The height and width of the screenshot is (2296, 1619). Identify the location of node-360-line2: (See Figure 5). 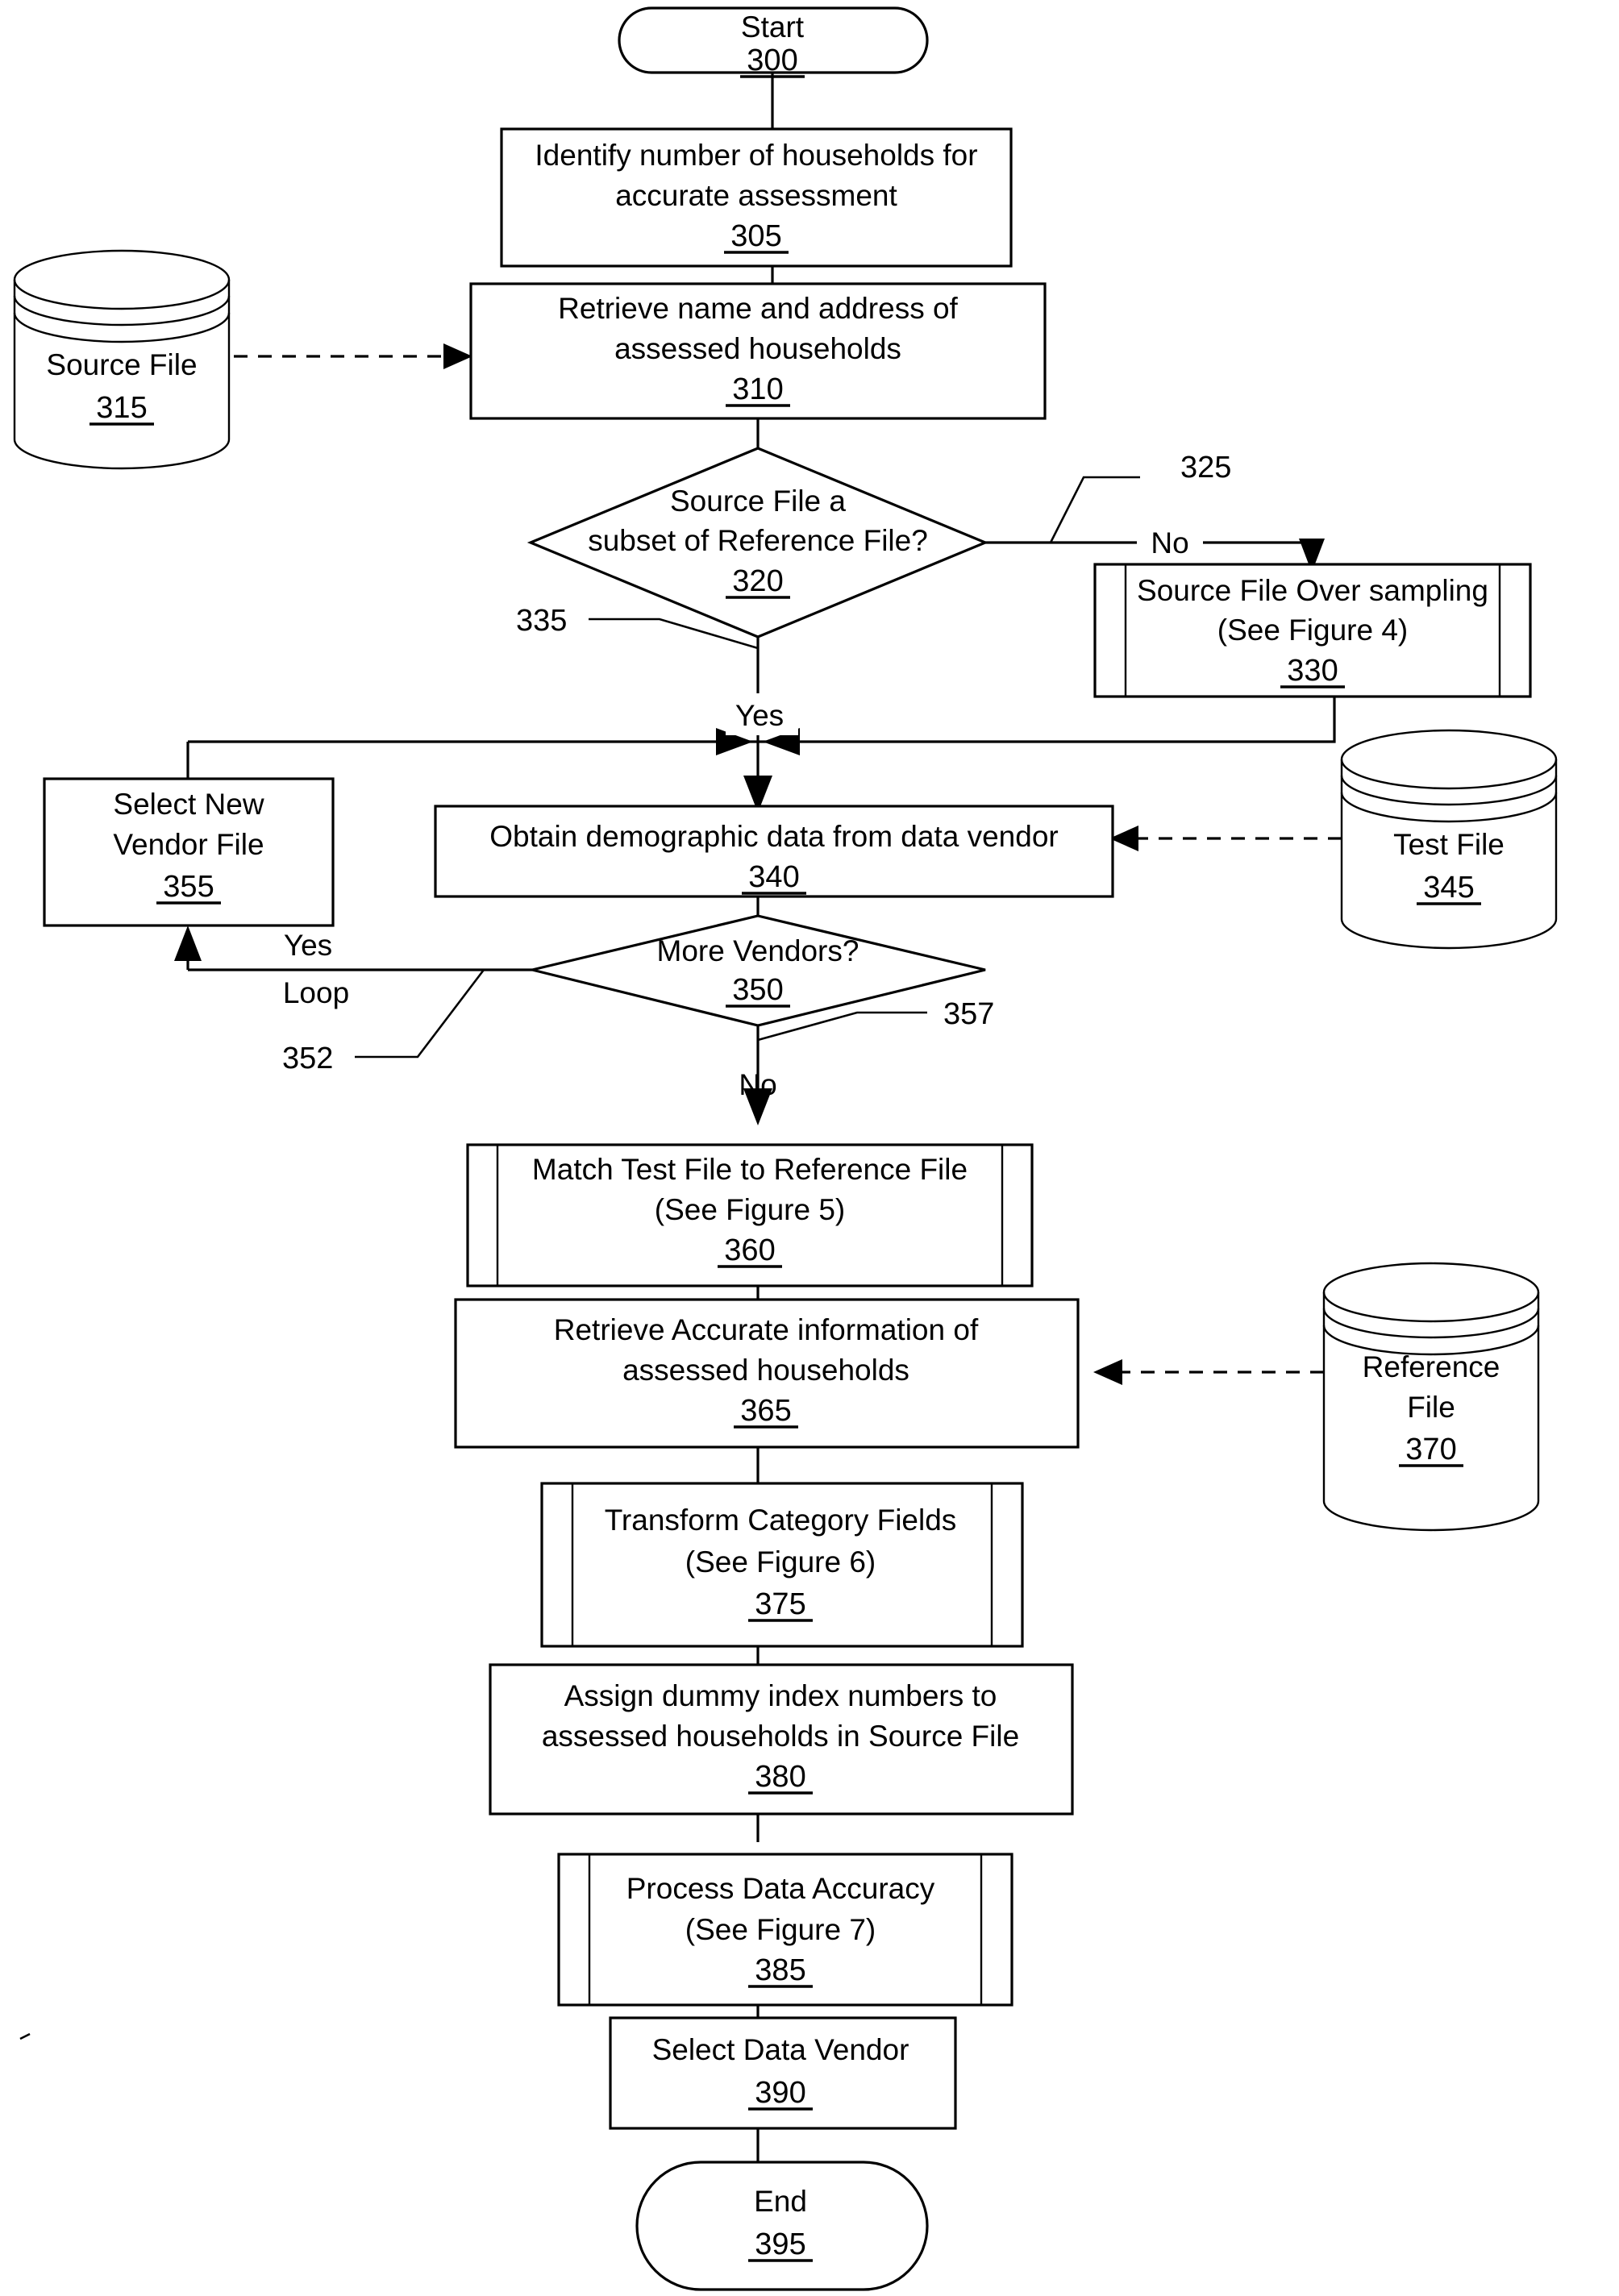
(750, 1209).